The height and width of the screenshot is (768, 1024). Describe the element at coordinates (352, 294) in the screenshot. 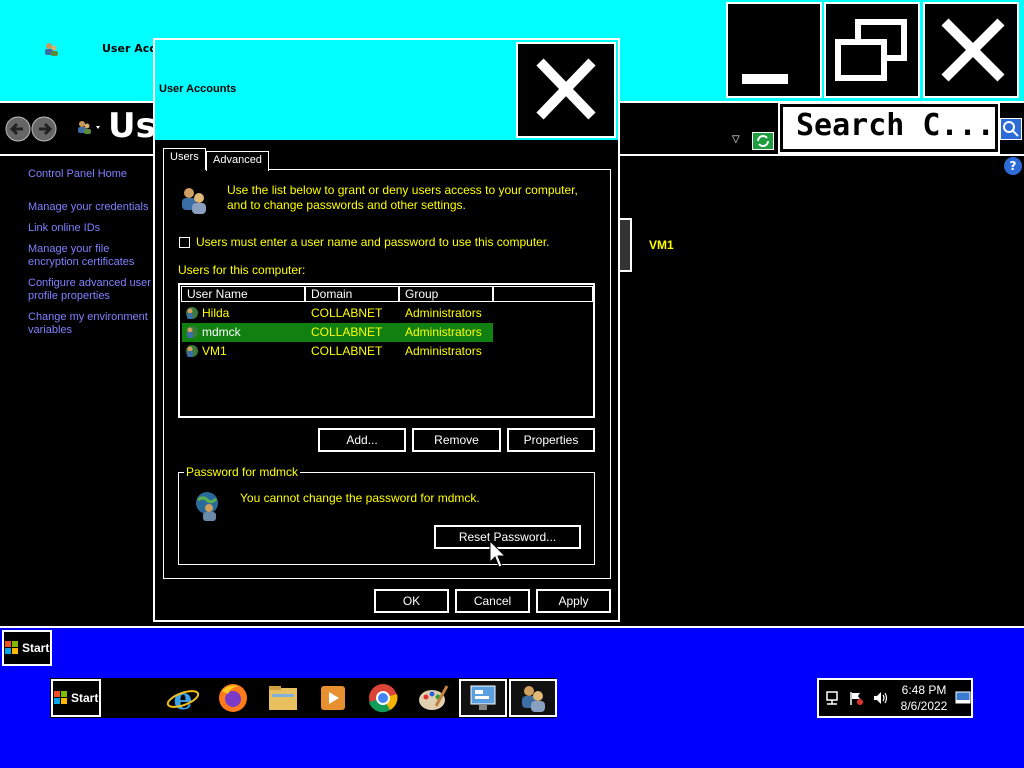

I see `column-header-domain: Domain` at that location.